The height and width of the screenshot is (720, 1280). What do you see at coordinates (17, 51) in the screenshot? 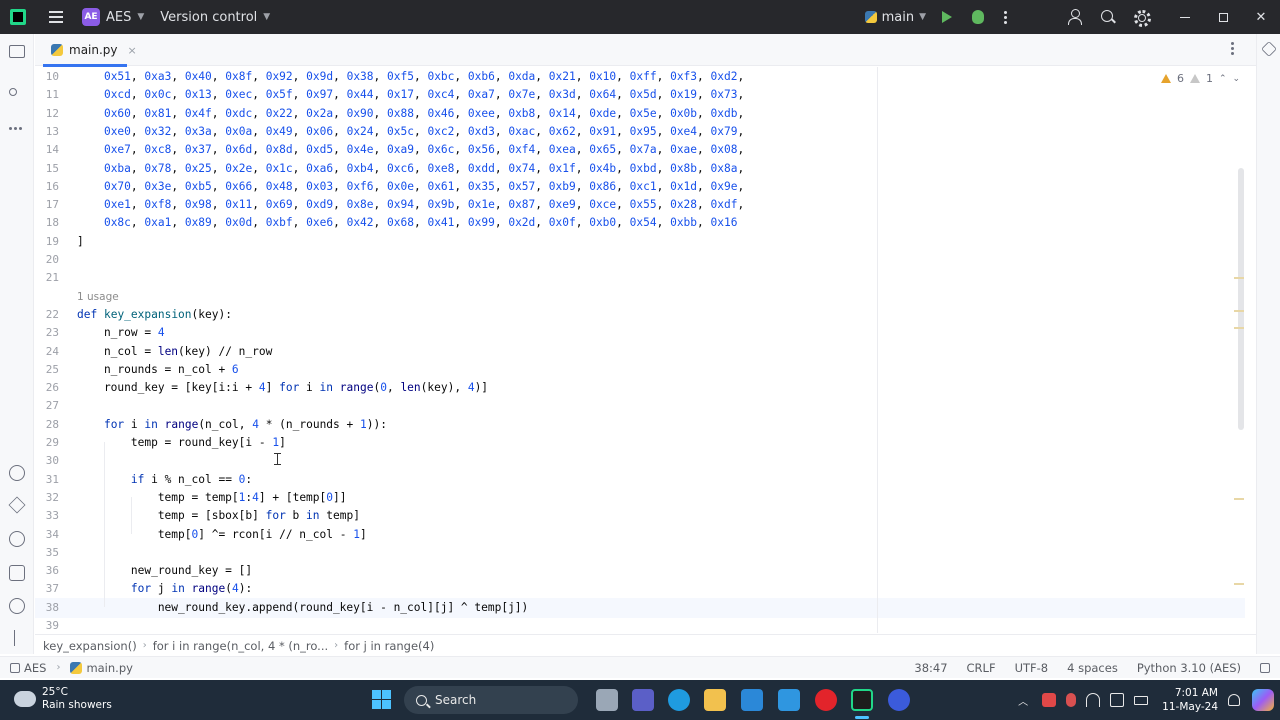
I see `project-folder-icon` at bounding box center [17, 51].